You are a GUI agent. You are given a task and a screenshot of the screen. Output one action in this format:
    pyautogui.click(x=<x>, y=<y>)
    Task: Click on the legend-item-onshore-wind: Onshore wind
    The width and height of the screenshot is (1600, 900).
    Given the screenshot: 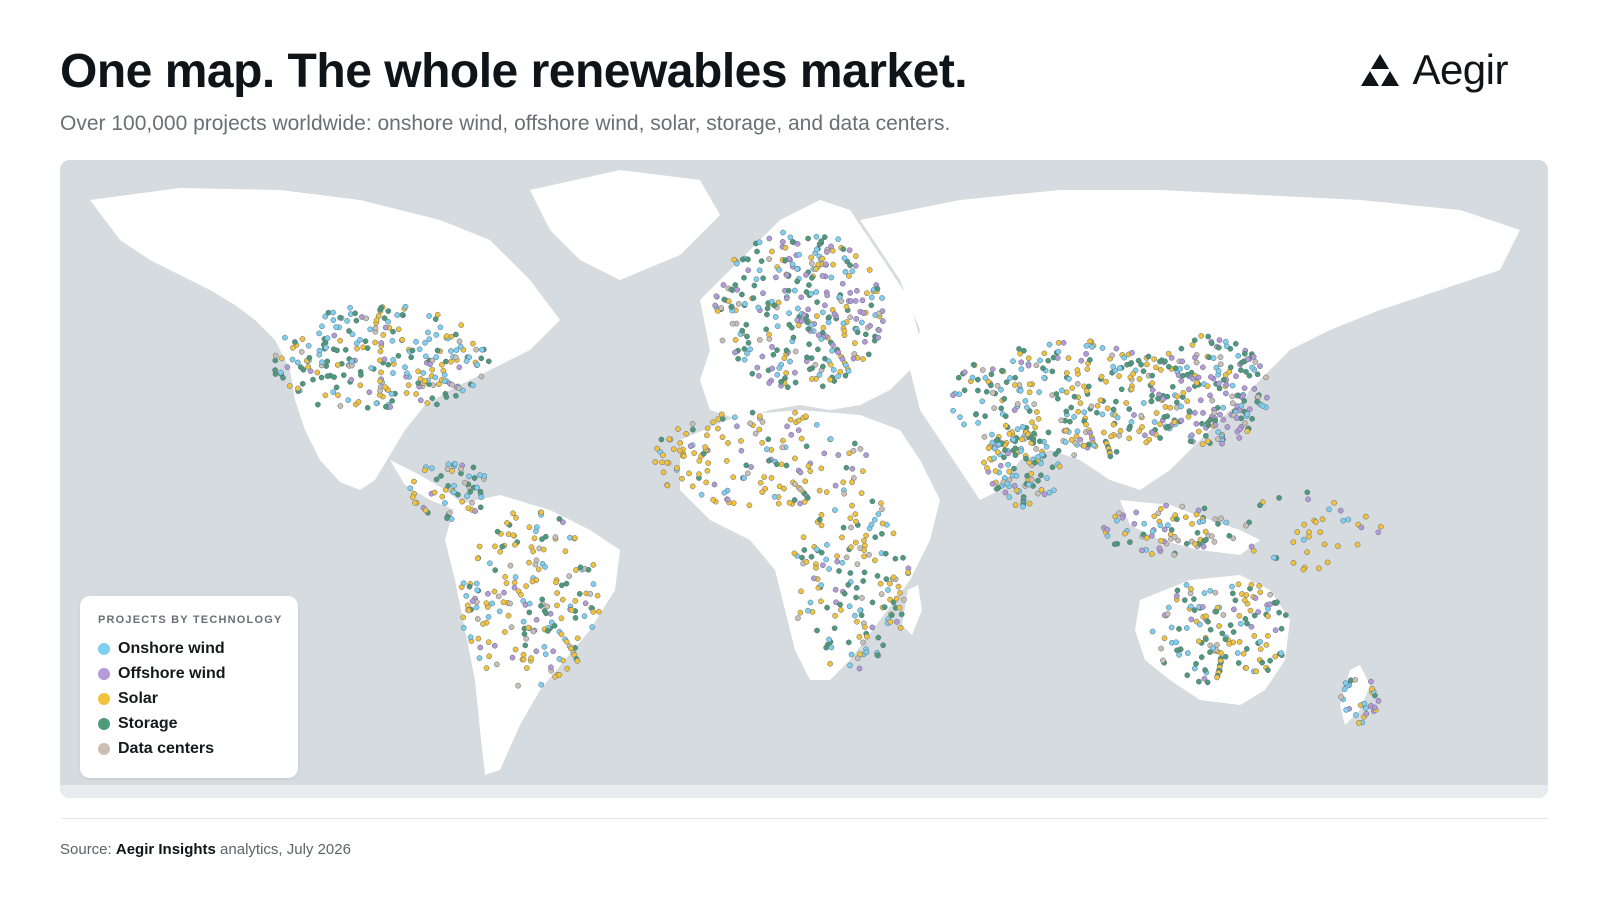 What is the action you would take?
    pyautogui.click(x=161, y=649)
    